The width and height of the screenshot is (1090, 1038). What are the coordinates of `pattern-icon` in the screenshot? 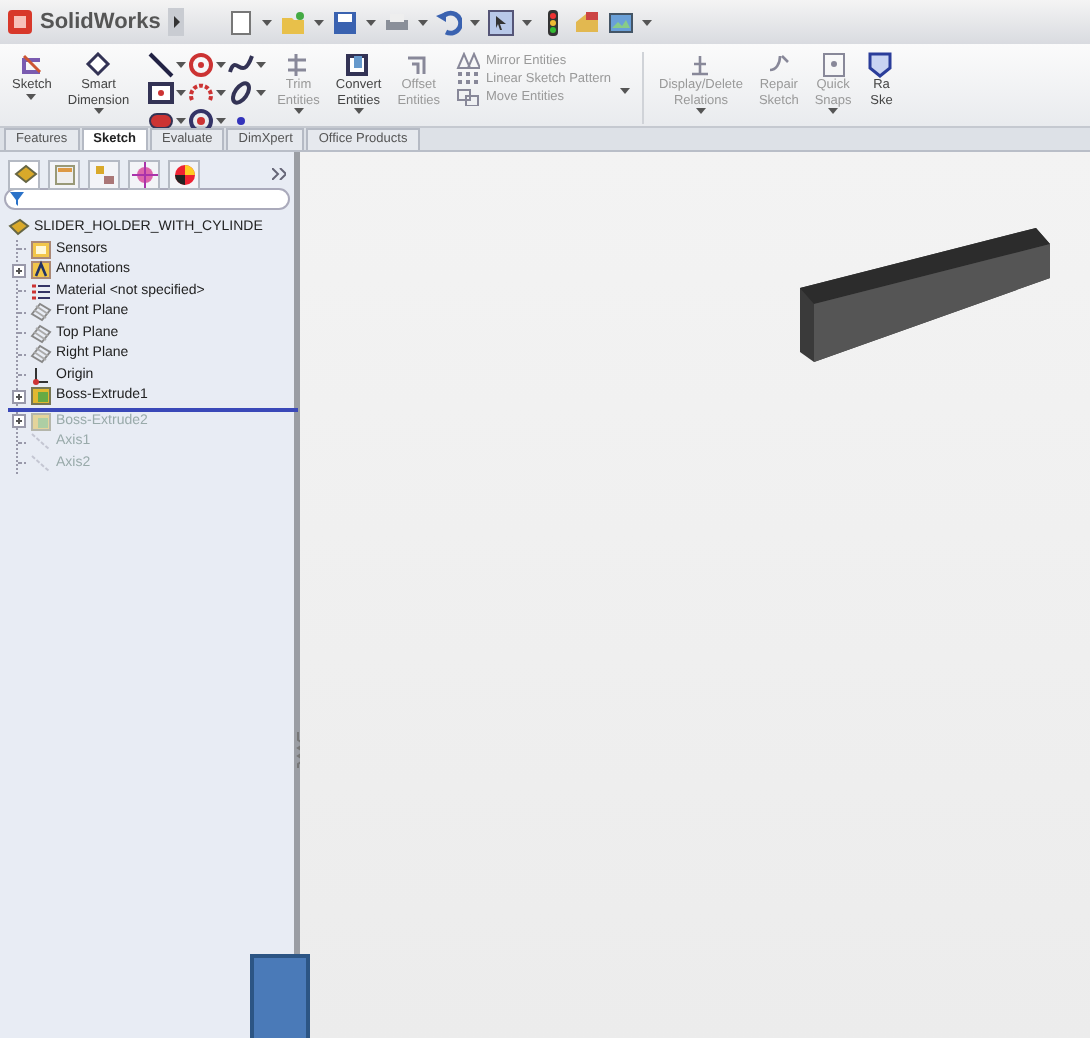 It's located at (468, 79).